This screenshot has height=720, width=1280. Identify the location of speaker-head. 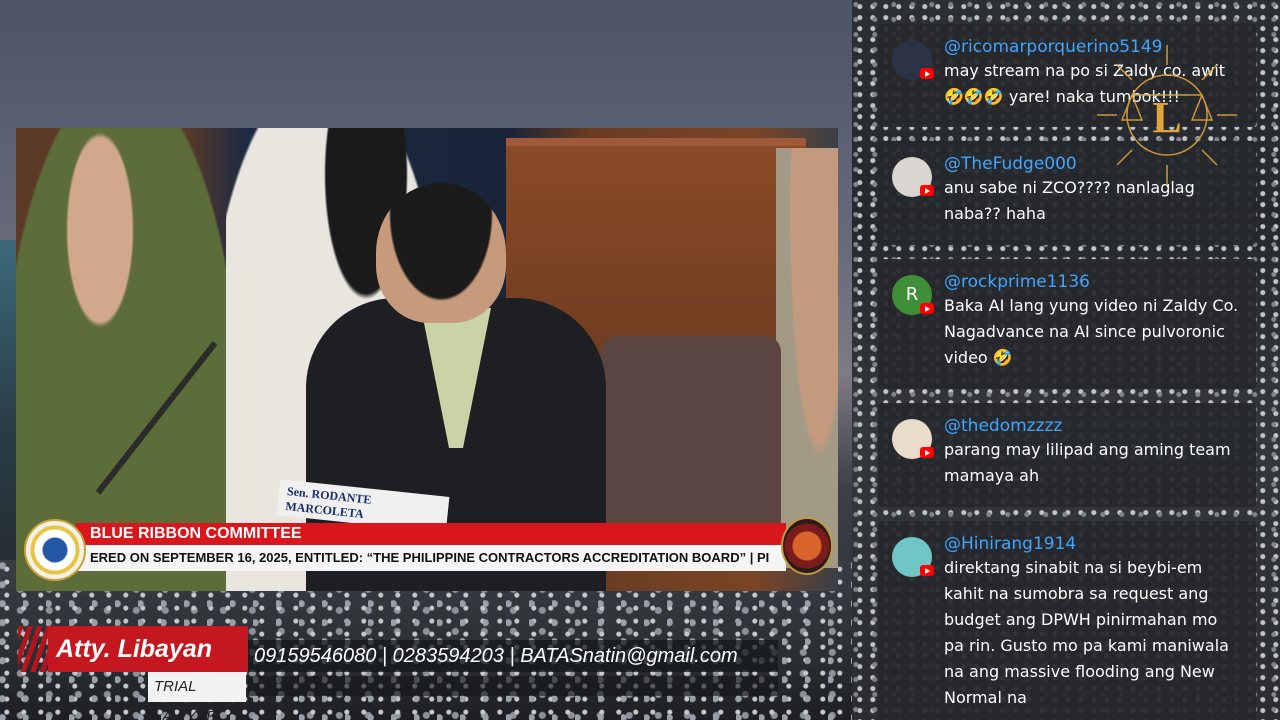
(441, 253).